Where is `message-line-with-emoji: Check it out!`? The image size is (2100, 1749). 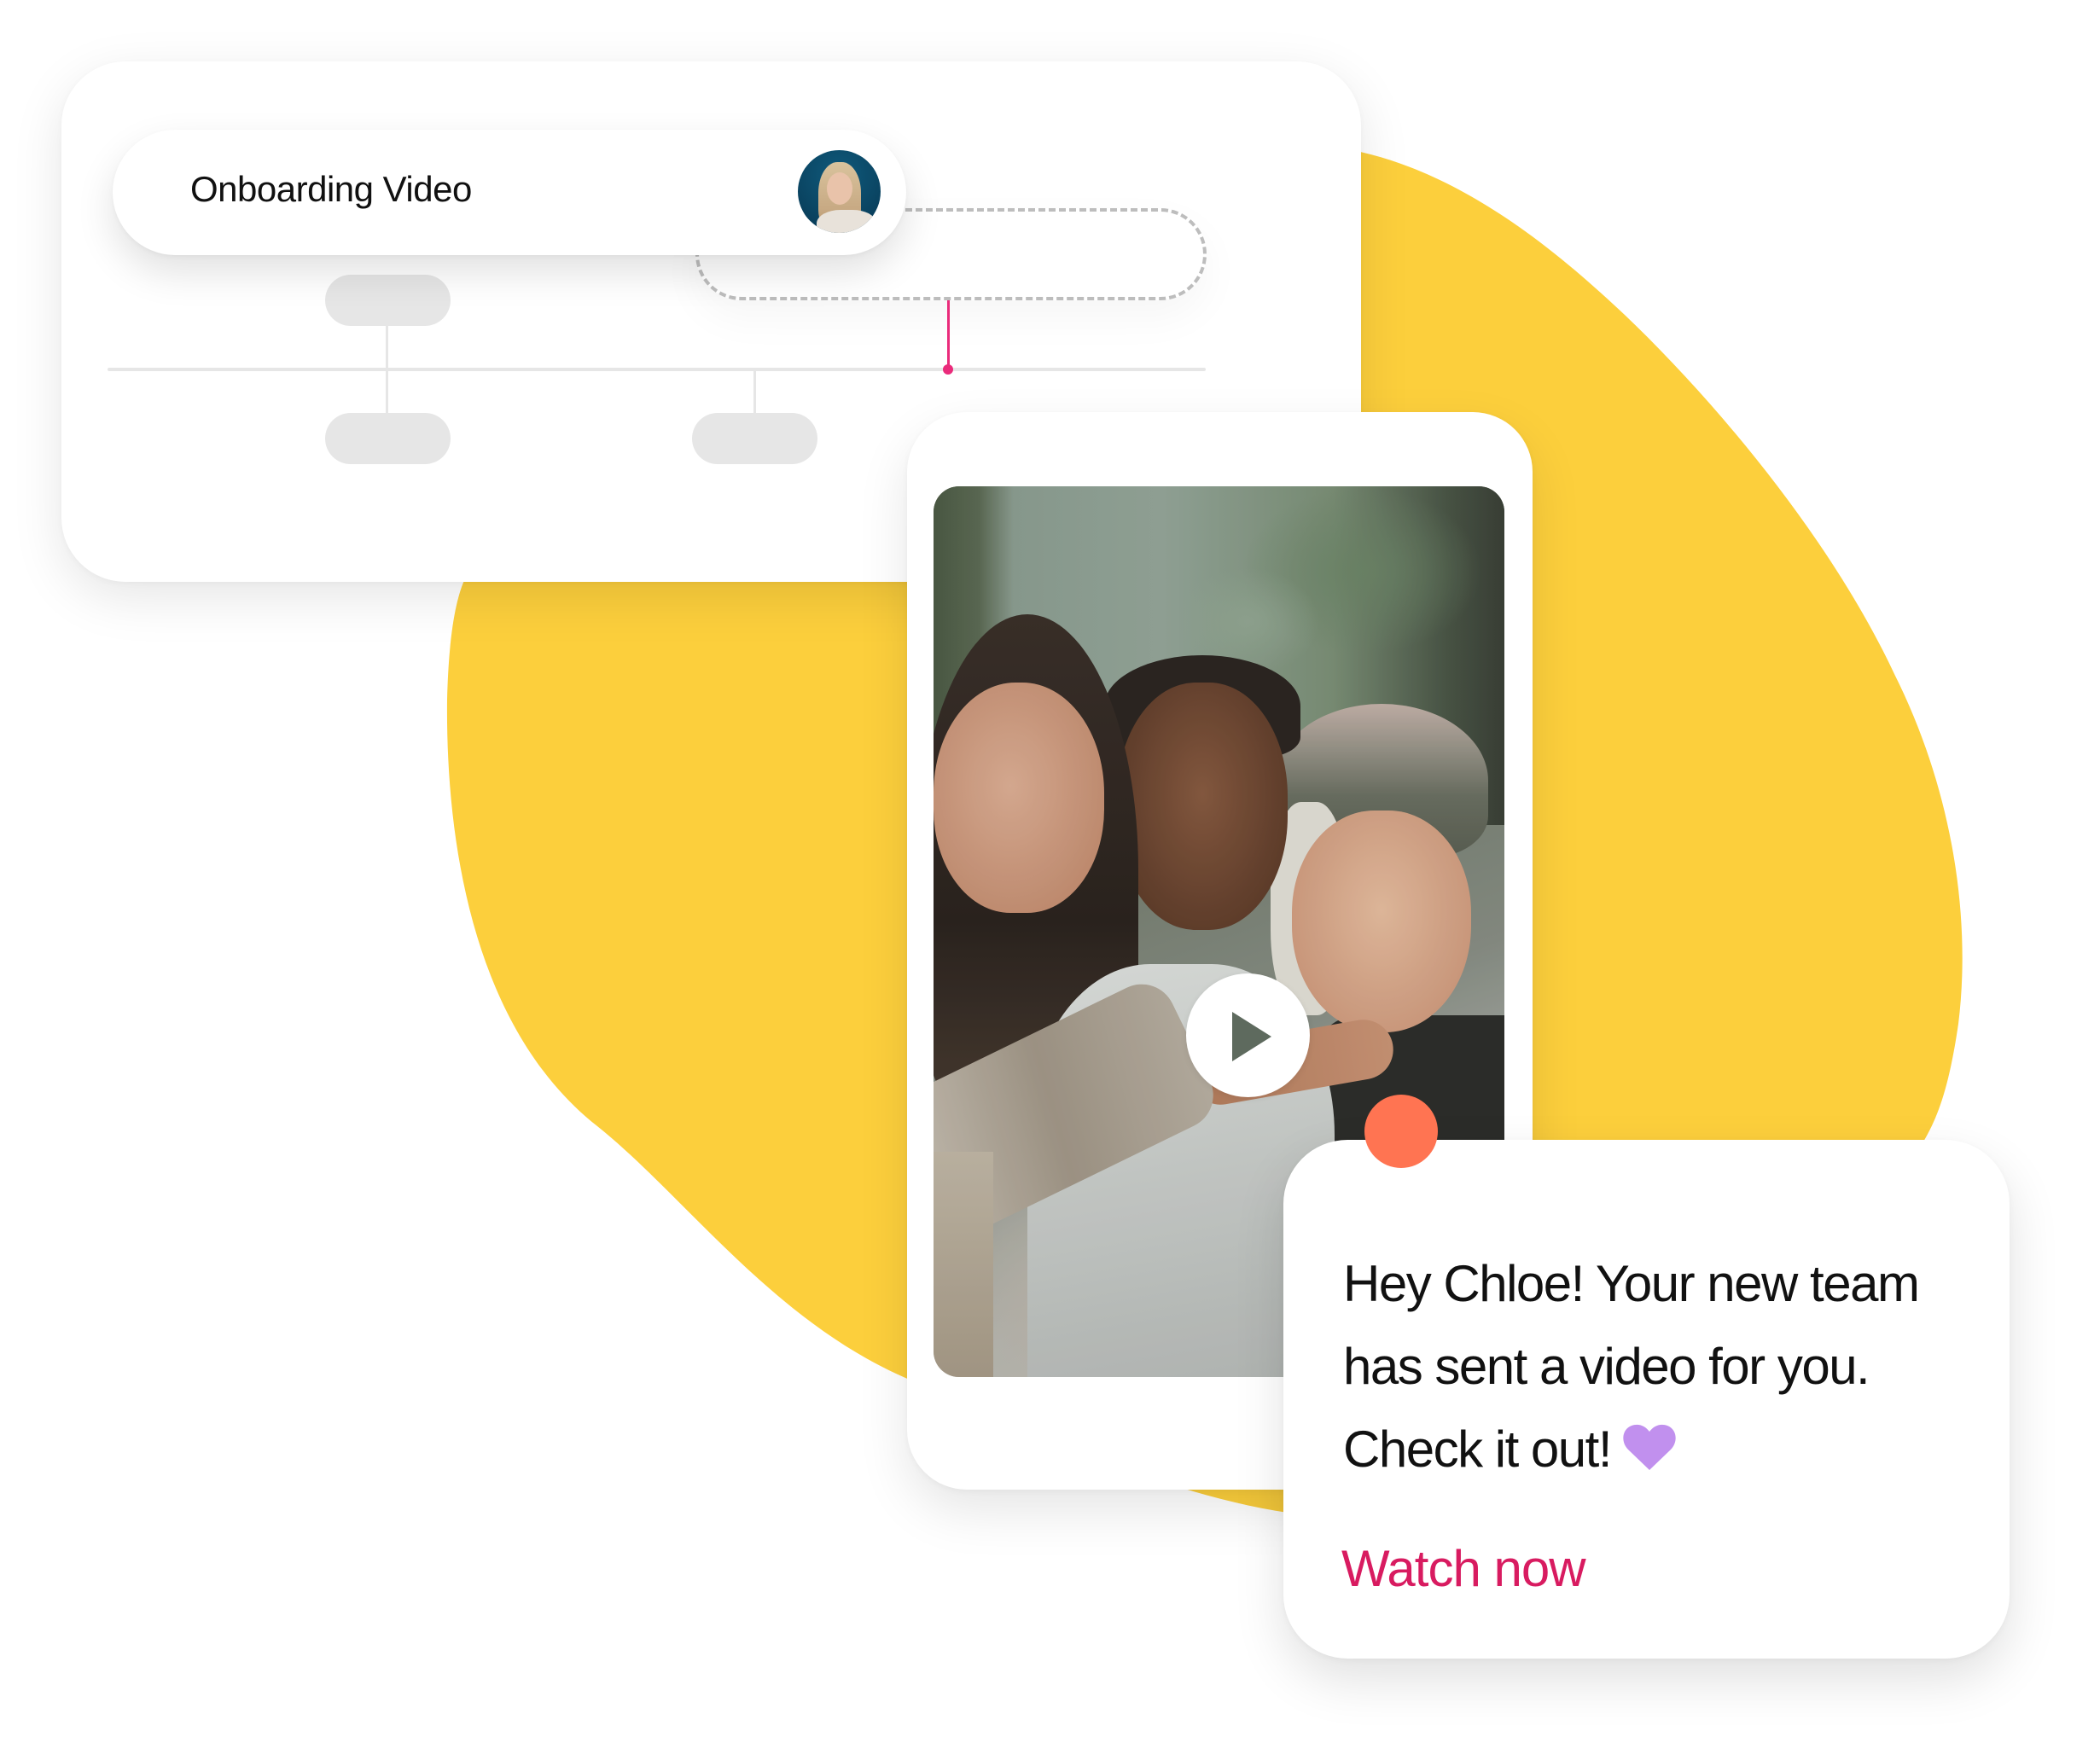
message-line-with-emoji: Check it out! is located at coordinates (1668, 1449).